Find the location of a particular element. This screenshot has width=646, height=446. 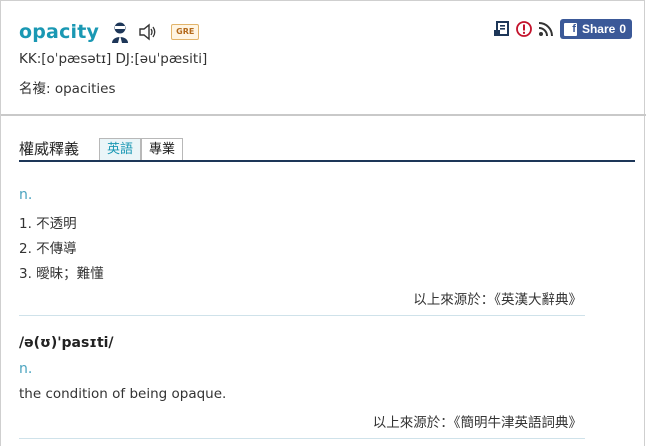

tab-english: 英語 is located at coordinates (120, 149).